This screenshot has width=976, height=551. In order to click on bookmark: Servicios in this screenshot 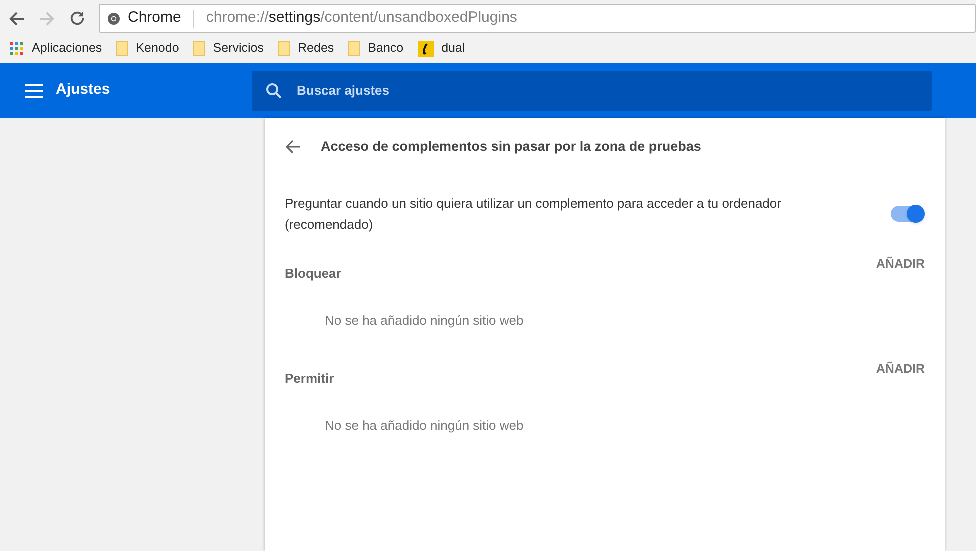, I will do `click(228, 48)`.